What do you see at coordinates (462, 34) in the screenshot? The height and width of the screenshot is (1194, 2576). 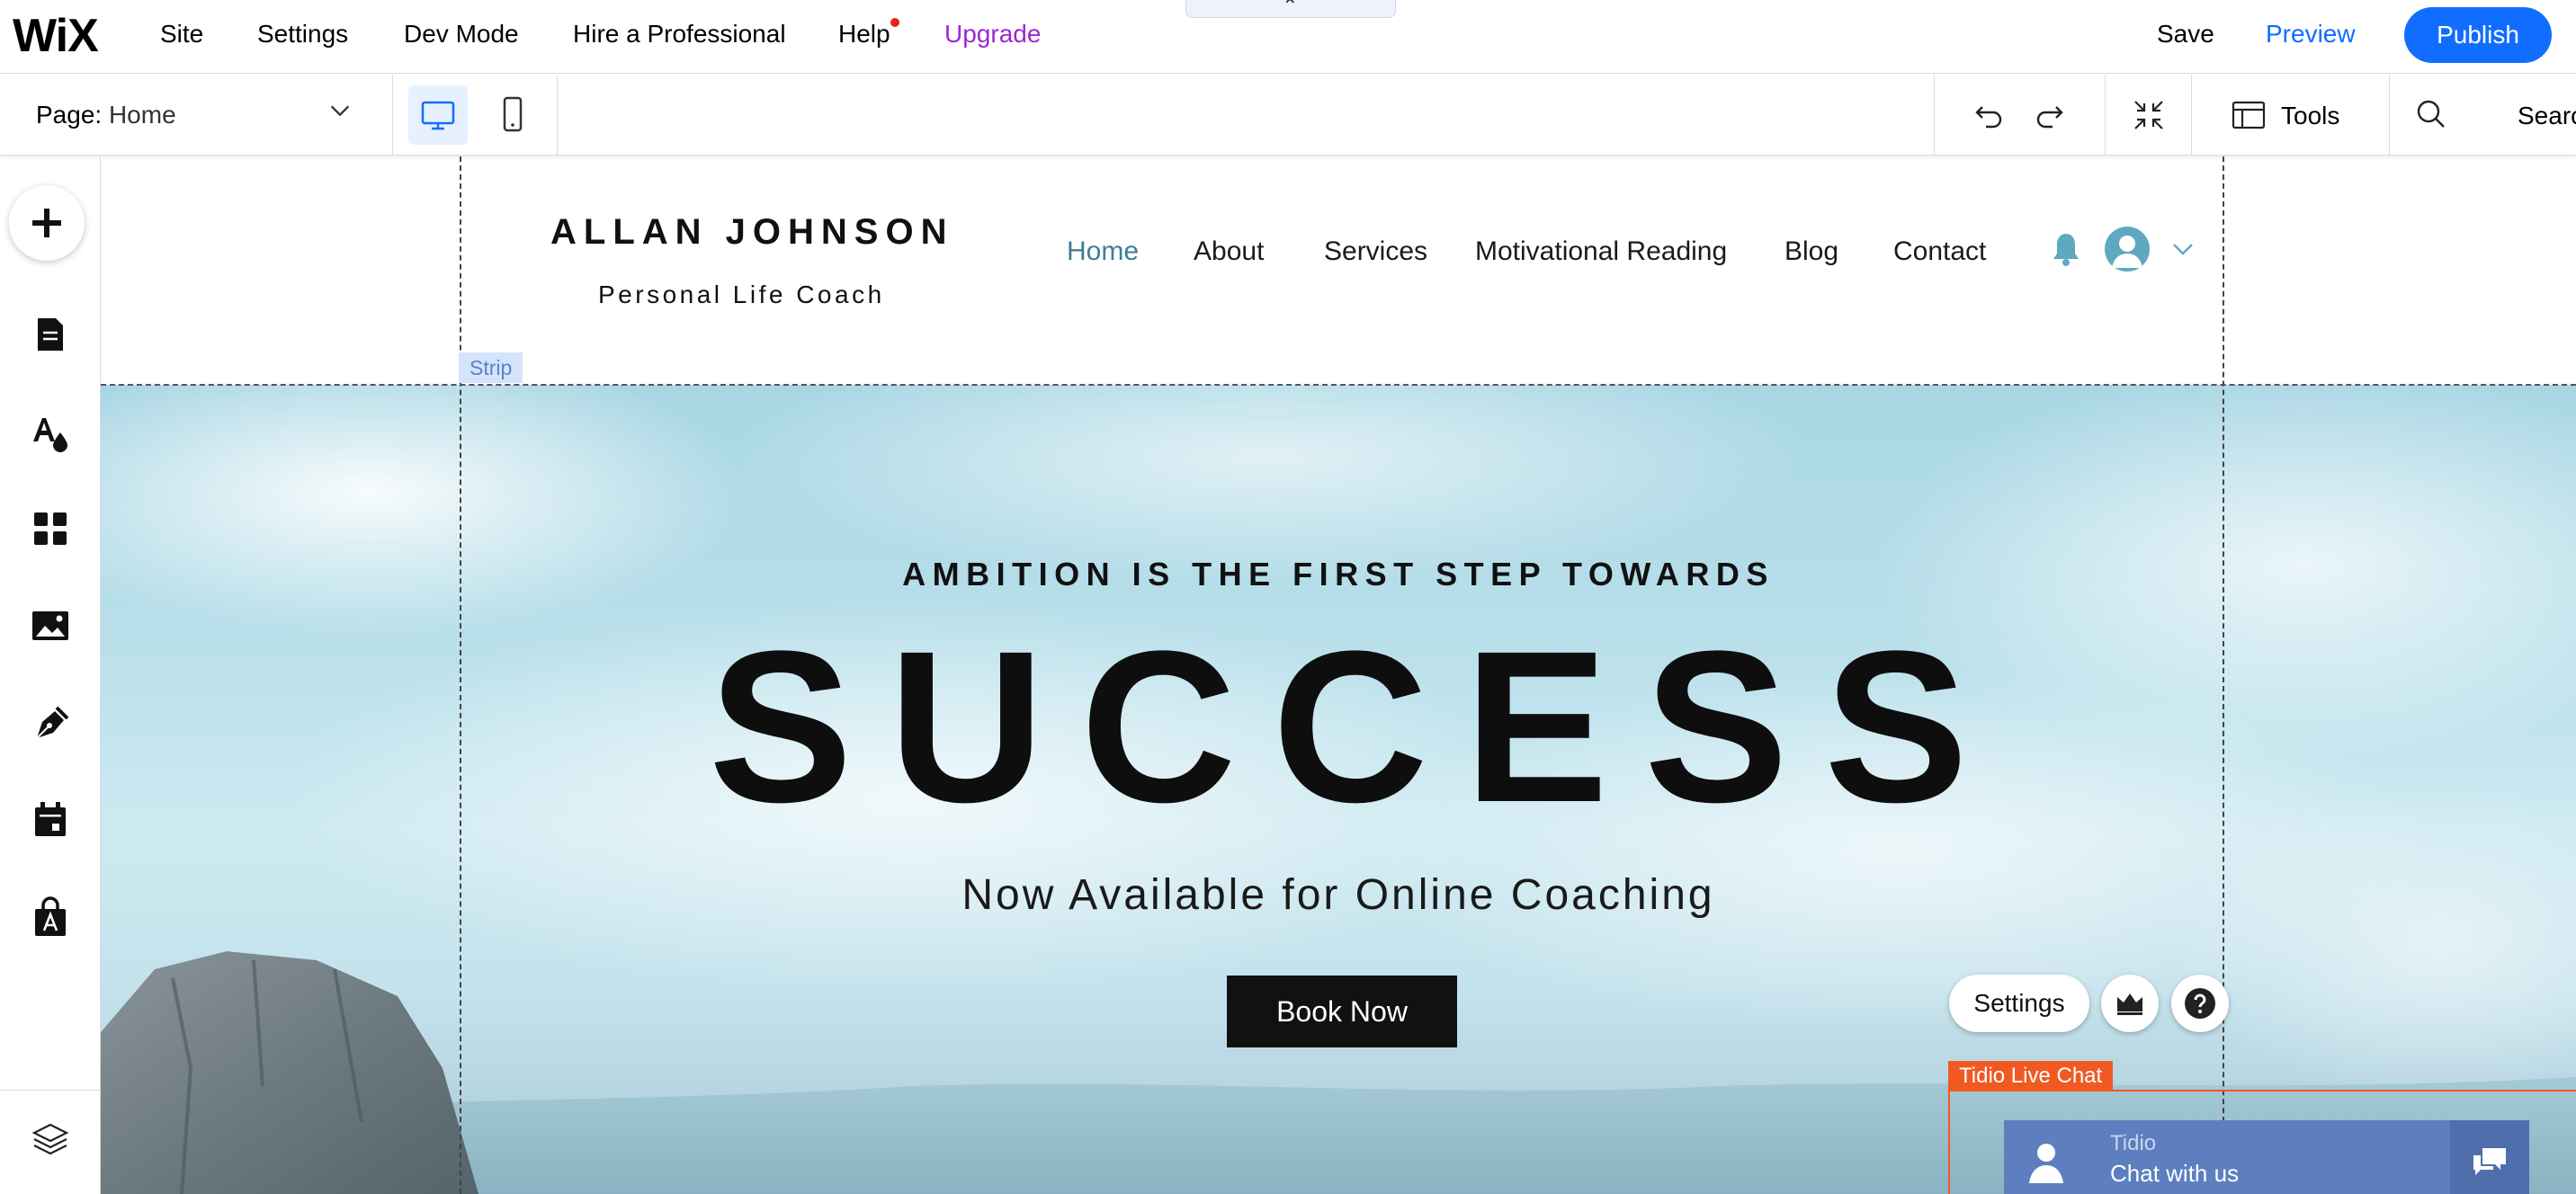 I see `menu-dev-mode: Dev Mode` at bounding box center [462, 34].